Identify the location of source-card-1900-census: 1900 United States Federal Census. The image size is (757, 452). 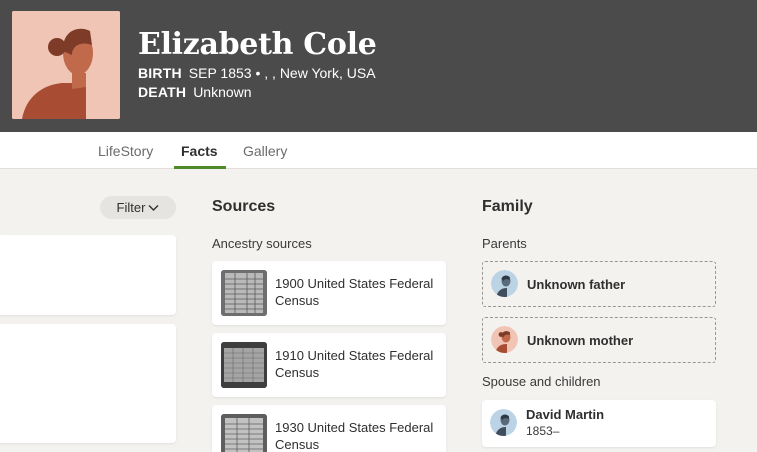
(329, 293).